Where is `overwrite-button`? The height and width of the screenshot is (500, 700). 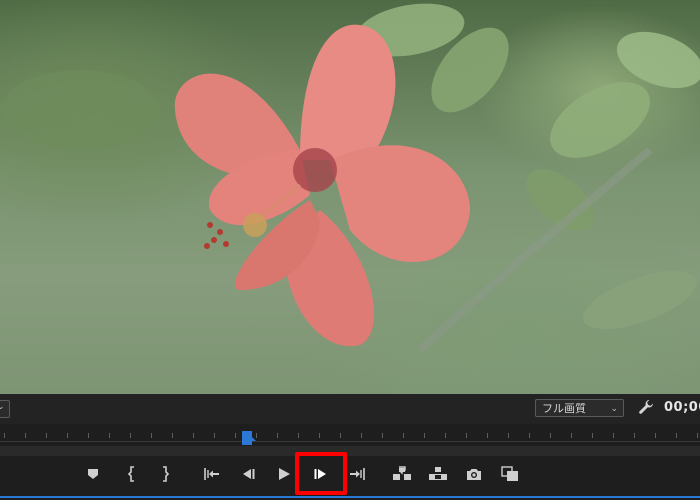
overwrite-button is located at coordinates (438, 474).